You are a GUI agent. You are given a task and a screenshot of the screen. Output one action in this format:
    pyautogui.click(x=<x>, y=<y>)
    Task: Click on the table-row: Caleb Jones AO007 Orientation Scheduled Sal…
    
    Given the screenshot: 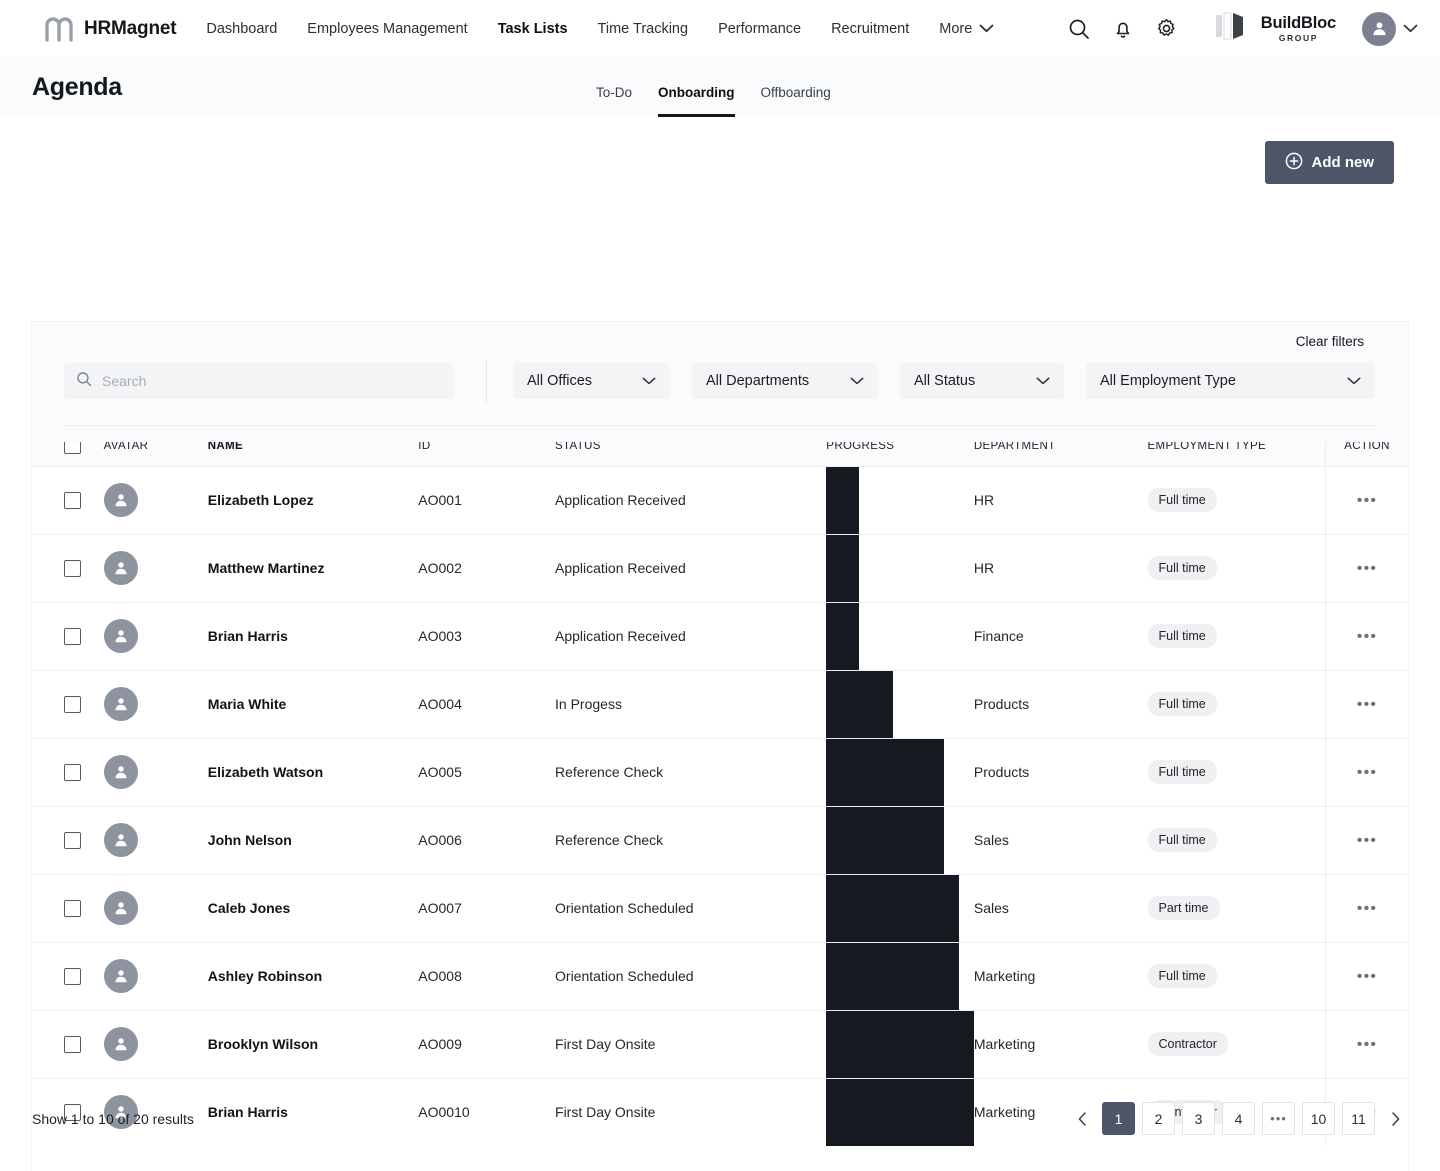 What is the action you would take?
    pyautogui.click(x=720, y=907)
    